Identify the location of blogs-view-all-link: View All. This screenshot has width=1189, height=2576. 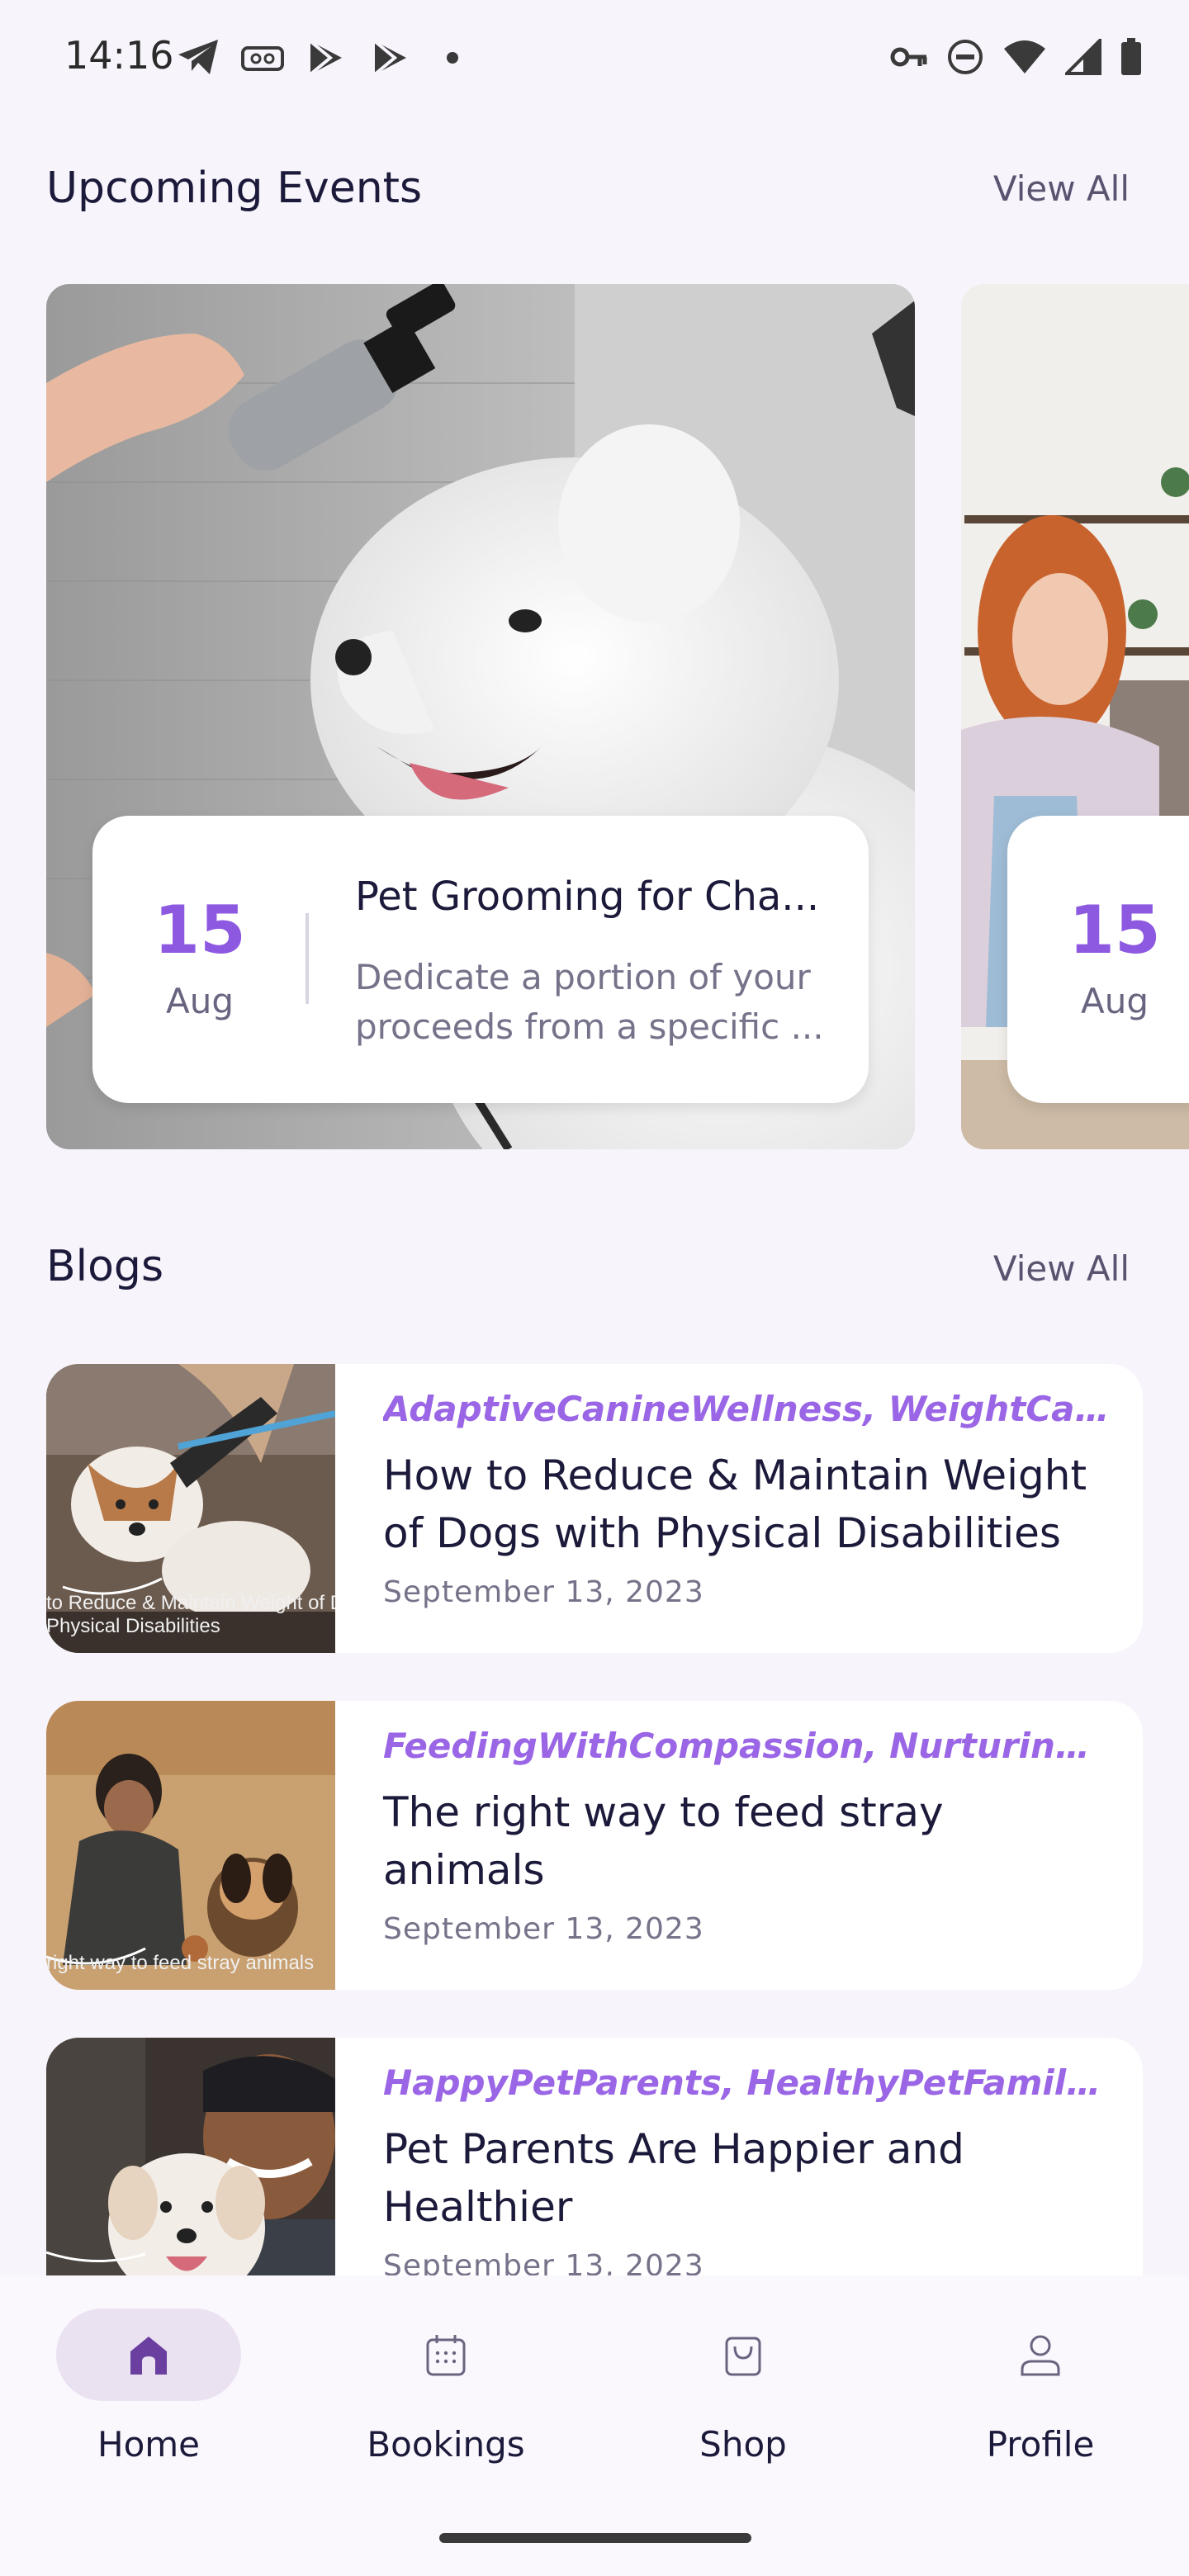
(1061, 1268).